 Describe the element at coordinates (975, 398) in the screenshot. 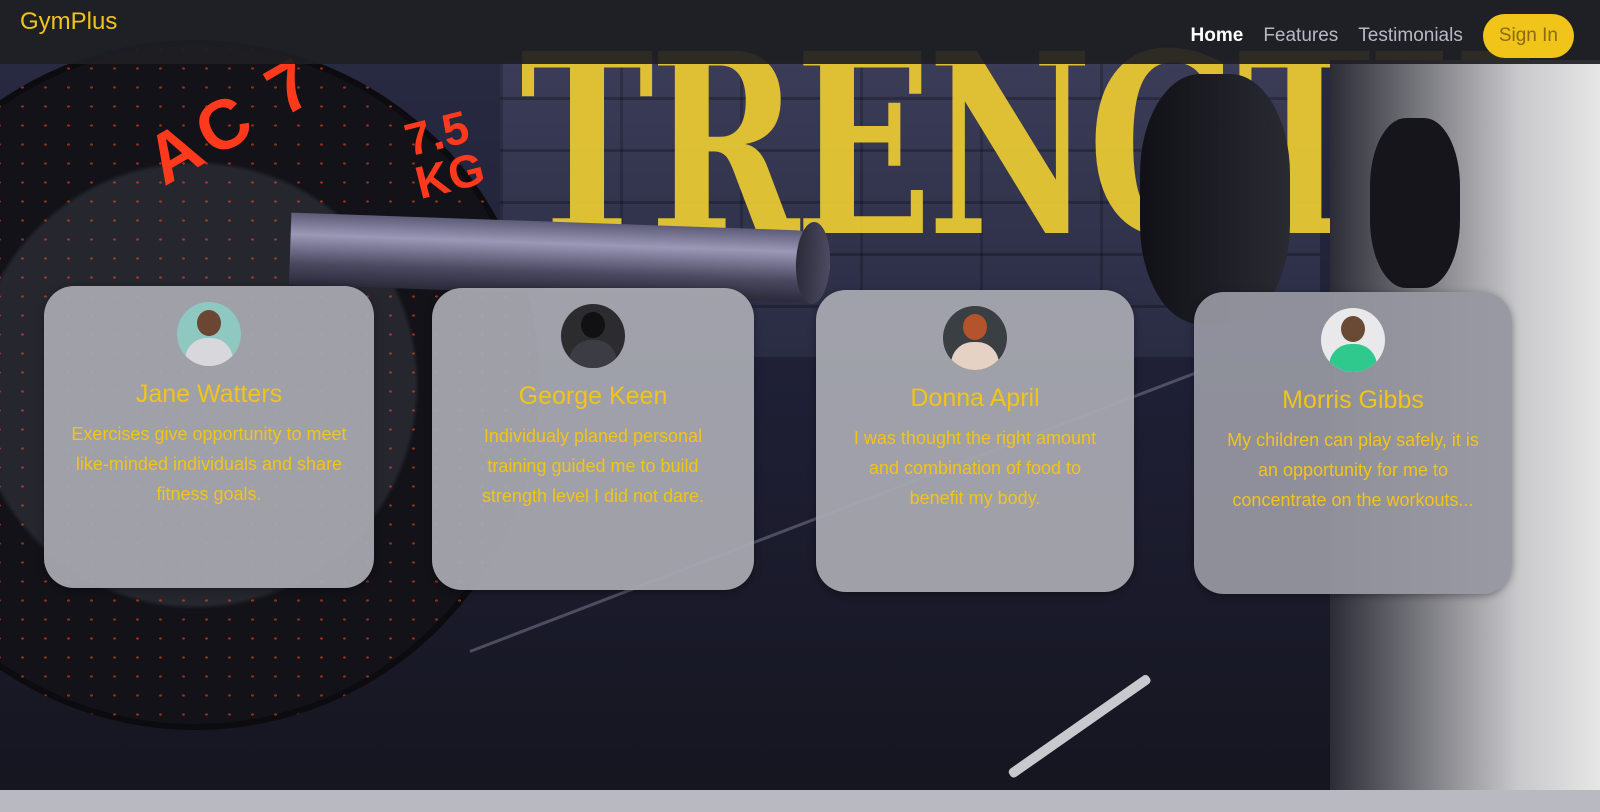

I see `testimonial-name: Donna April` at that location.